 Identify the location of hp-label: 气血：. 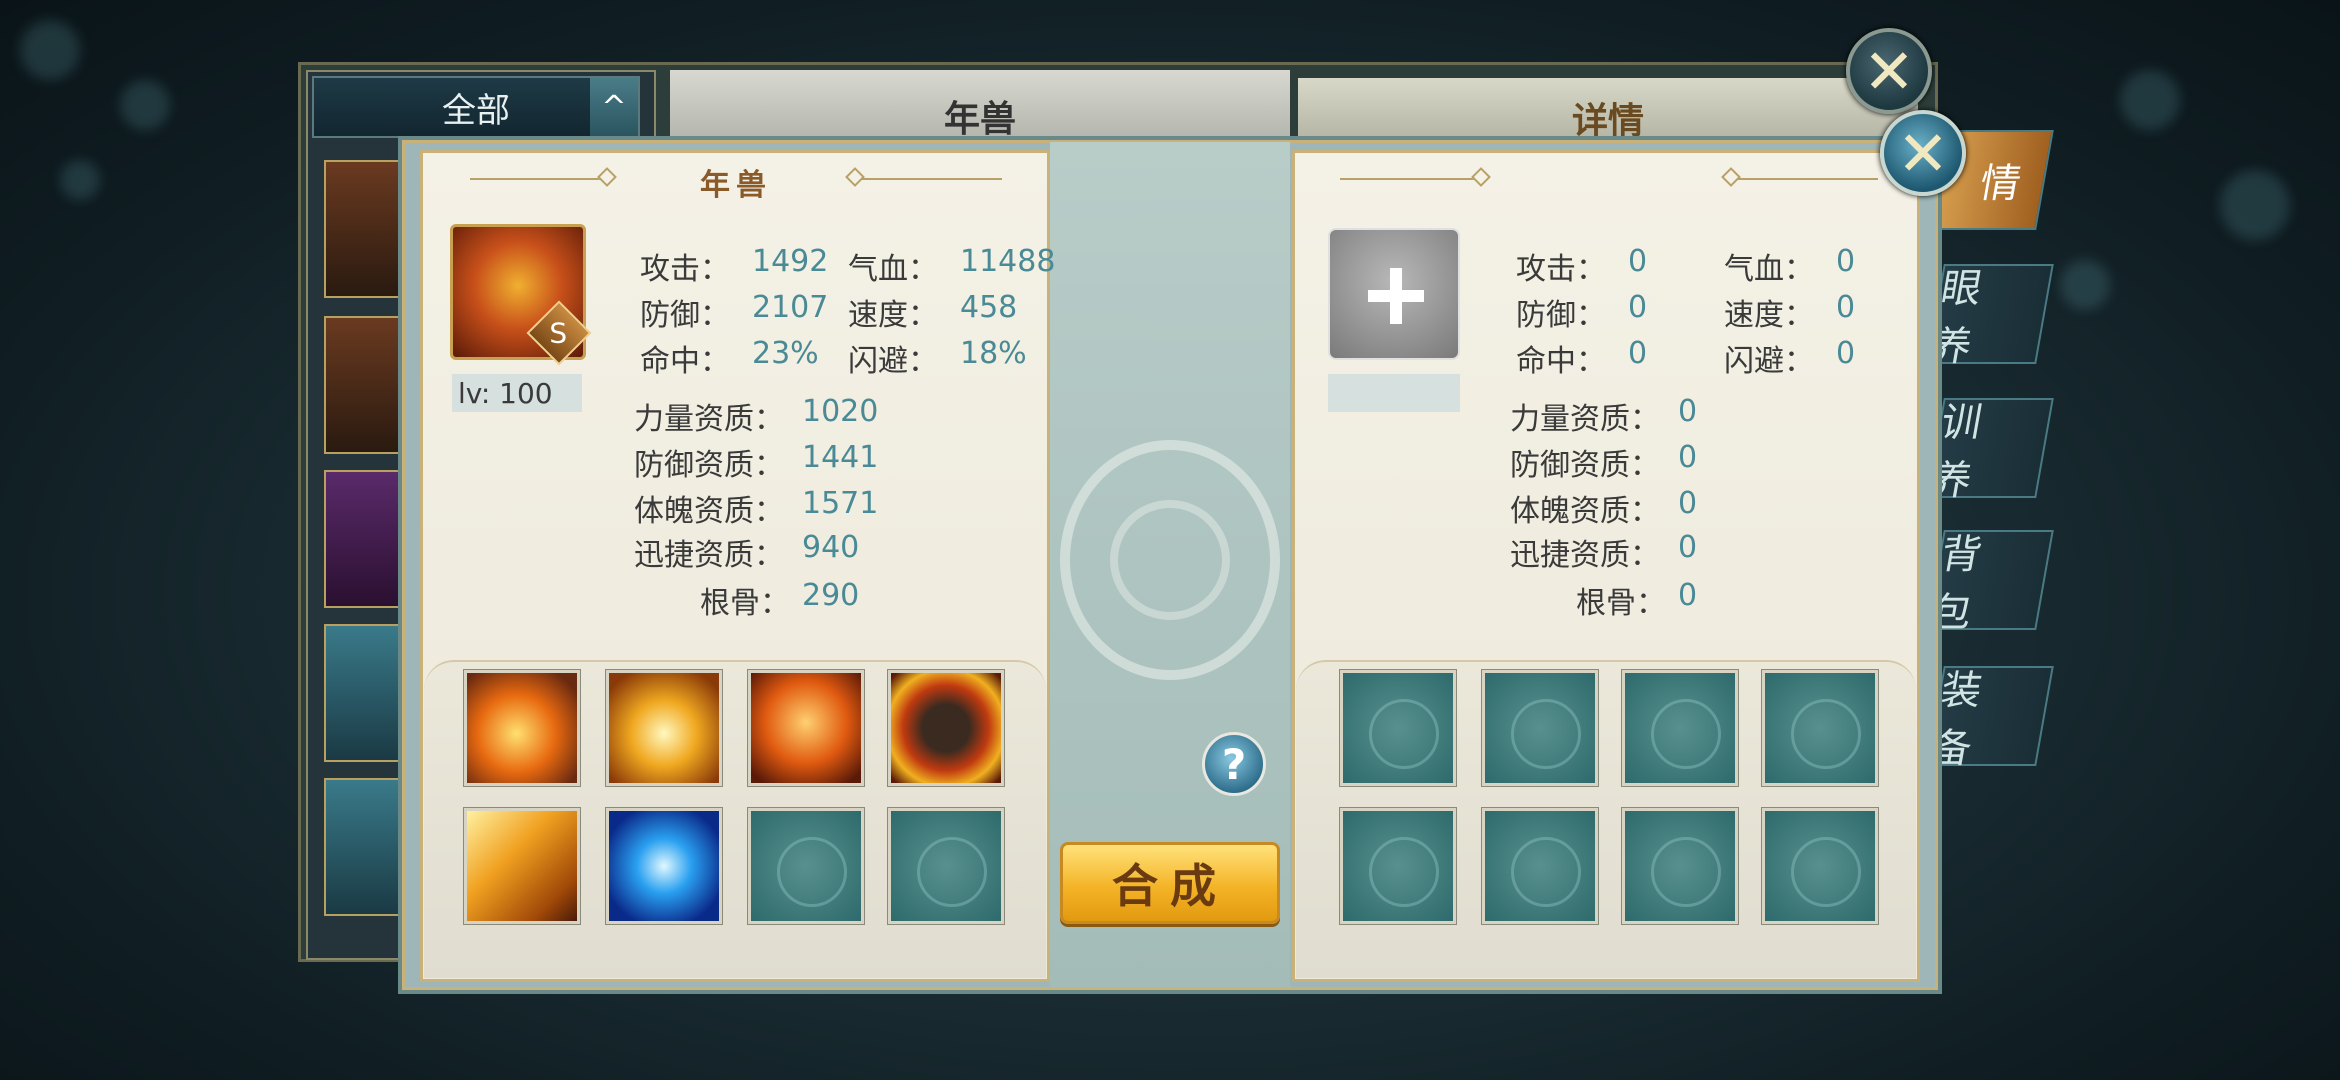
(893, 269).